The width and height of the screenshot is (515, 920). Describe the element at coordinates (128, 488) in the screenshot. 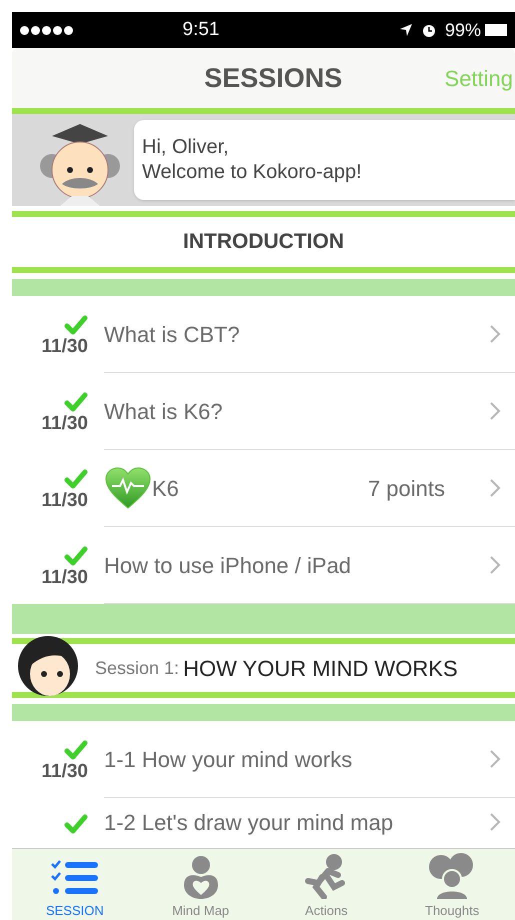

I see `heart-pulse-icon` at that location.